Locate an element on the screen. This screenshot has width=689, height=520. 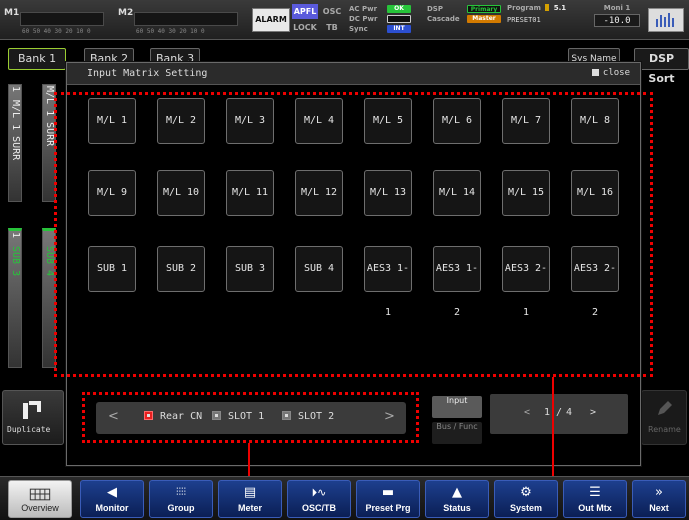
checkbox-checked-icon is located at coordinates (148, 415).